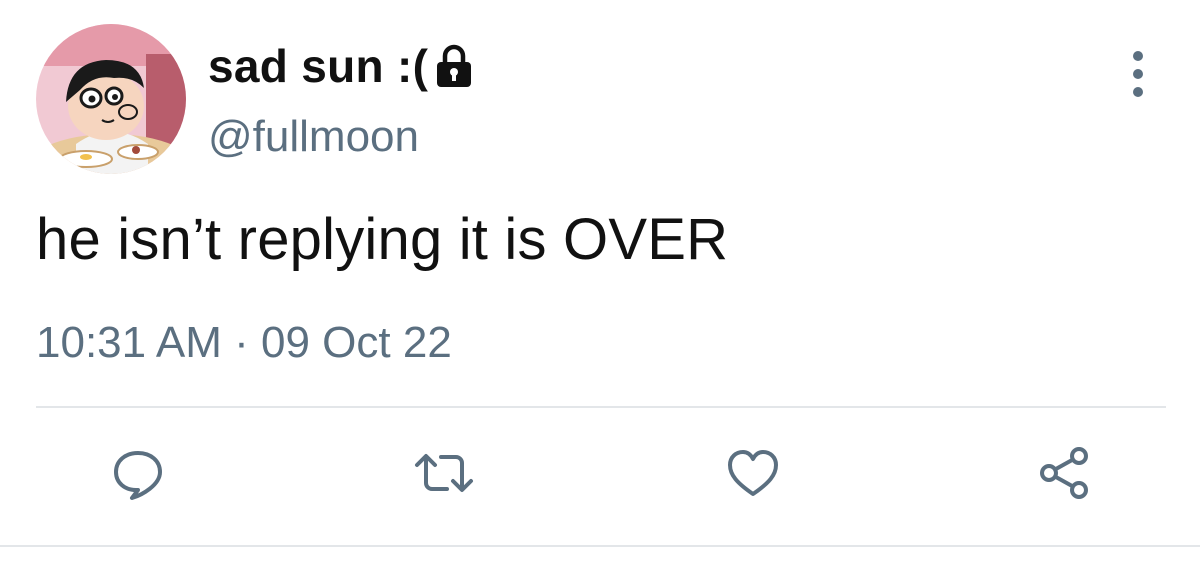 The height and width of the screenshot is (565, 1200). I want to click on display-name: sad sun :(, so click(318, 66).